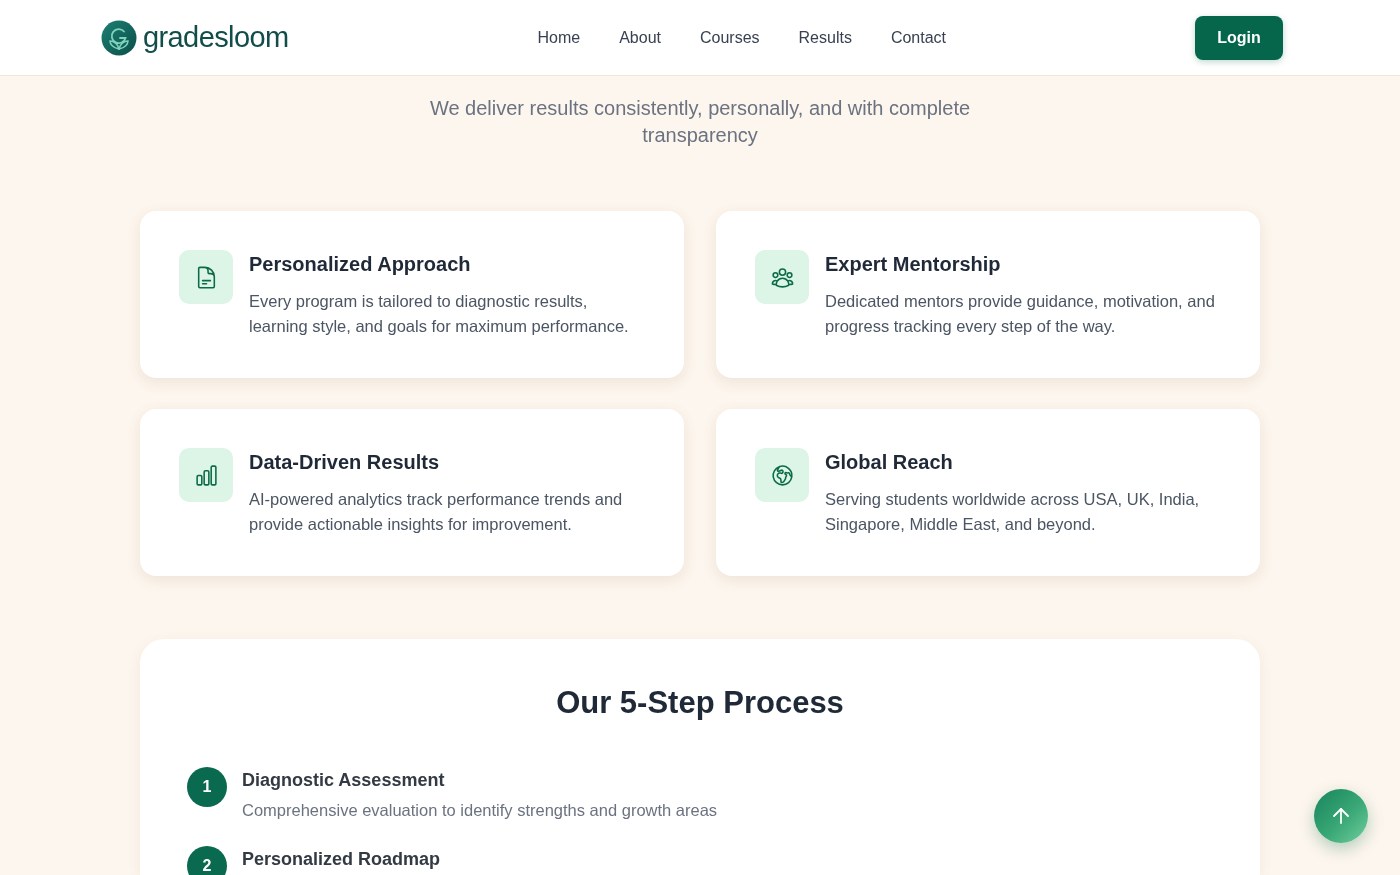 The height and width of the screenshot is (875, 1400). Describe the element at coordinates (1020, 314) in the screenshot. I see `feature-description: Dedicated mentors provide guidance, motivation, and progress tracking every step of the way.` at that location.